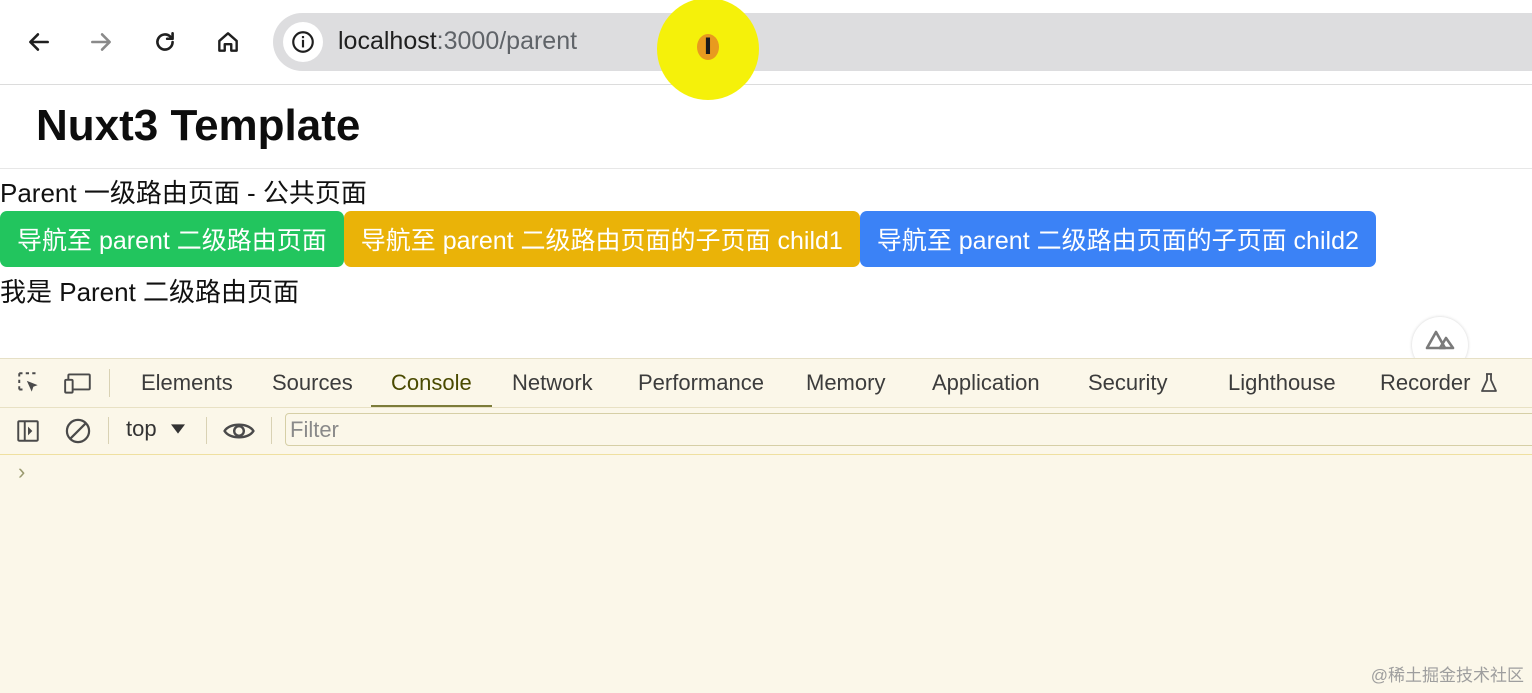  What do you see at coordinates (177, 429) in the screenshot?
I see `dropdown-arrow-icon` at bounding box center [177, 429].